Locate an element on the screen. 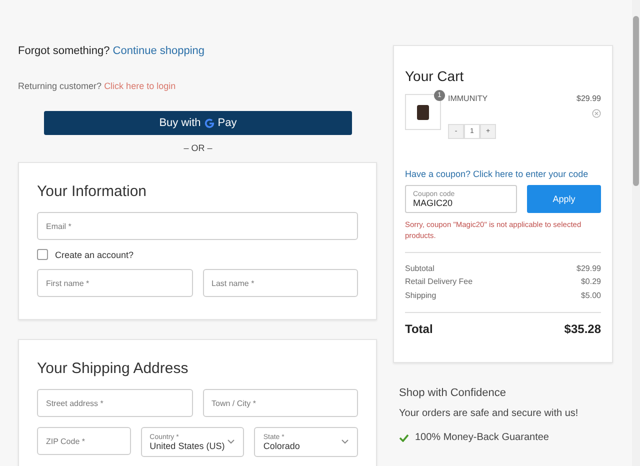 The width and height of the screenshot is (640, 466). guarantee-text: 100% Money-Back Guarantee is located at coordinates (482, 437).